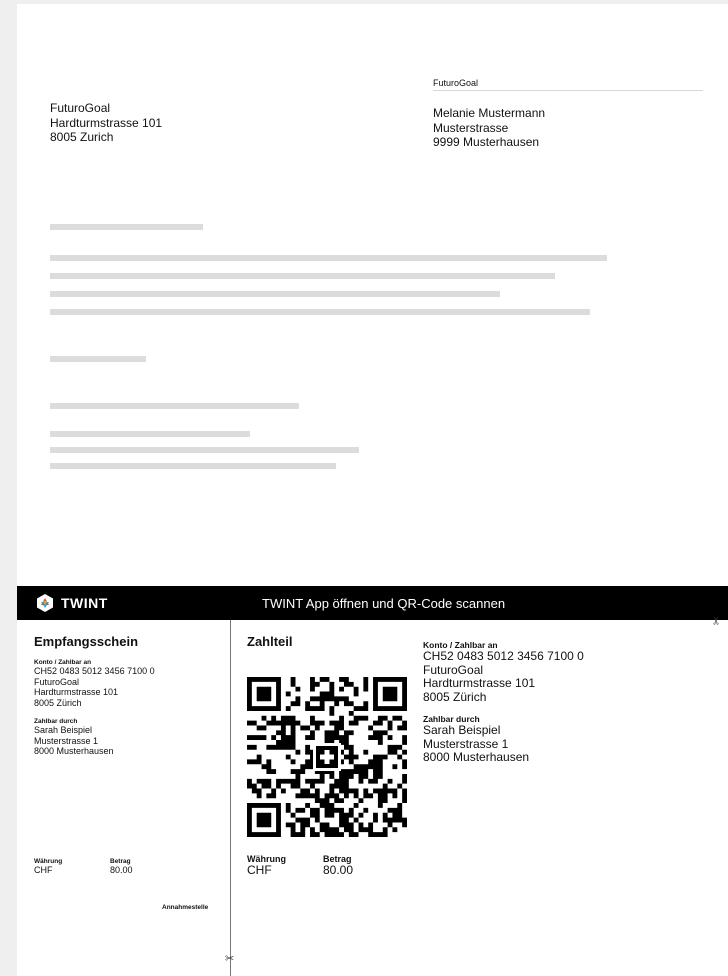 The height and width of the screenshot is (976, 728). I want to click on qr-code, so click(327, 757).